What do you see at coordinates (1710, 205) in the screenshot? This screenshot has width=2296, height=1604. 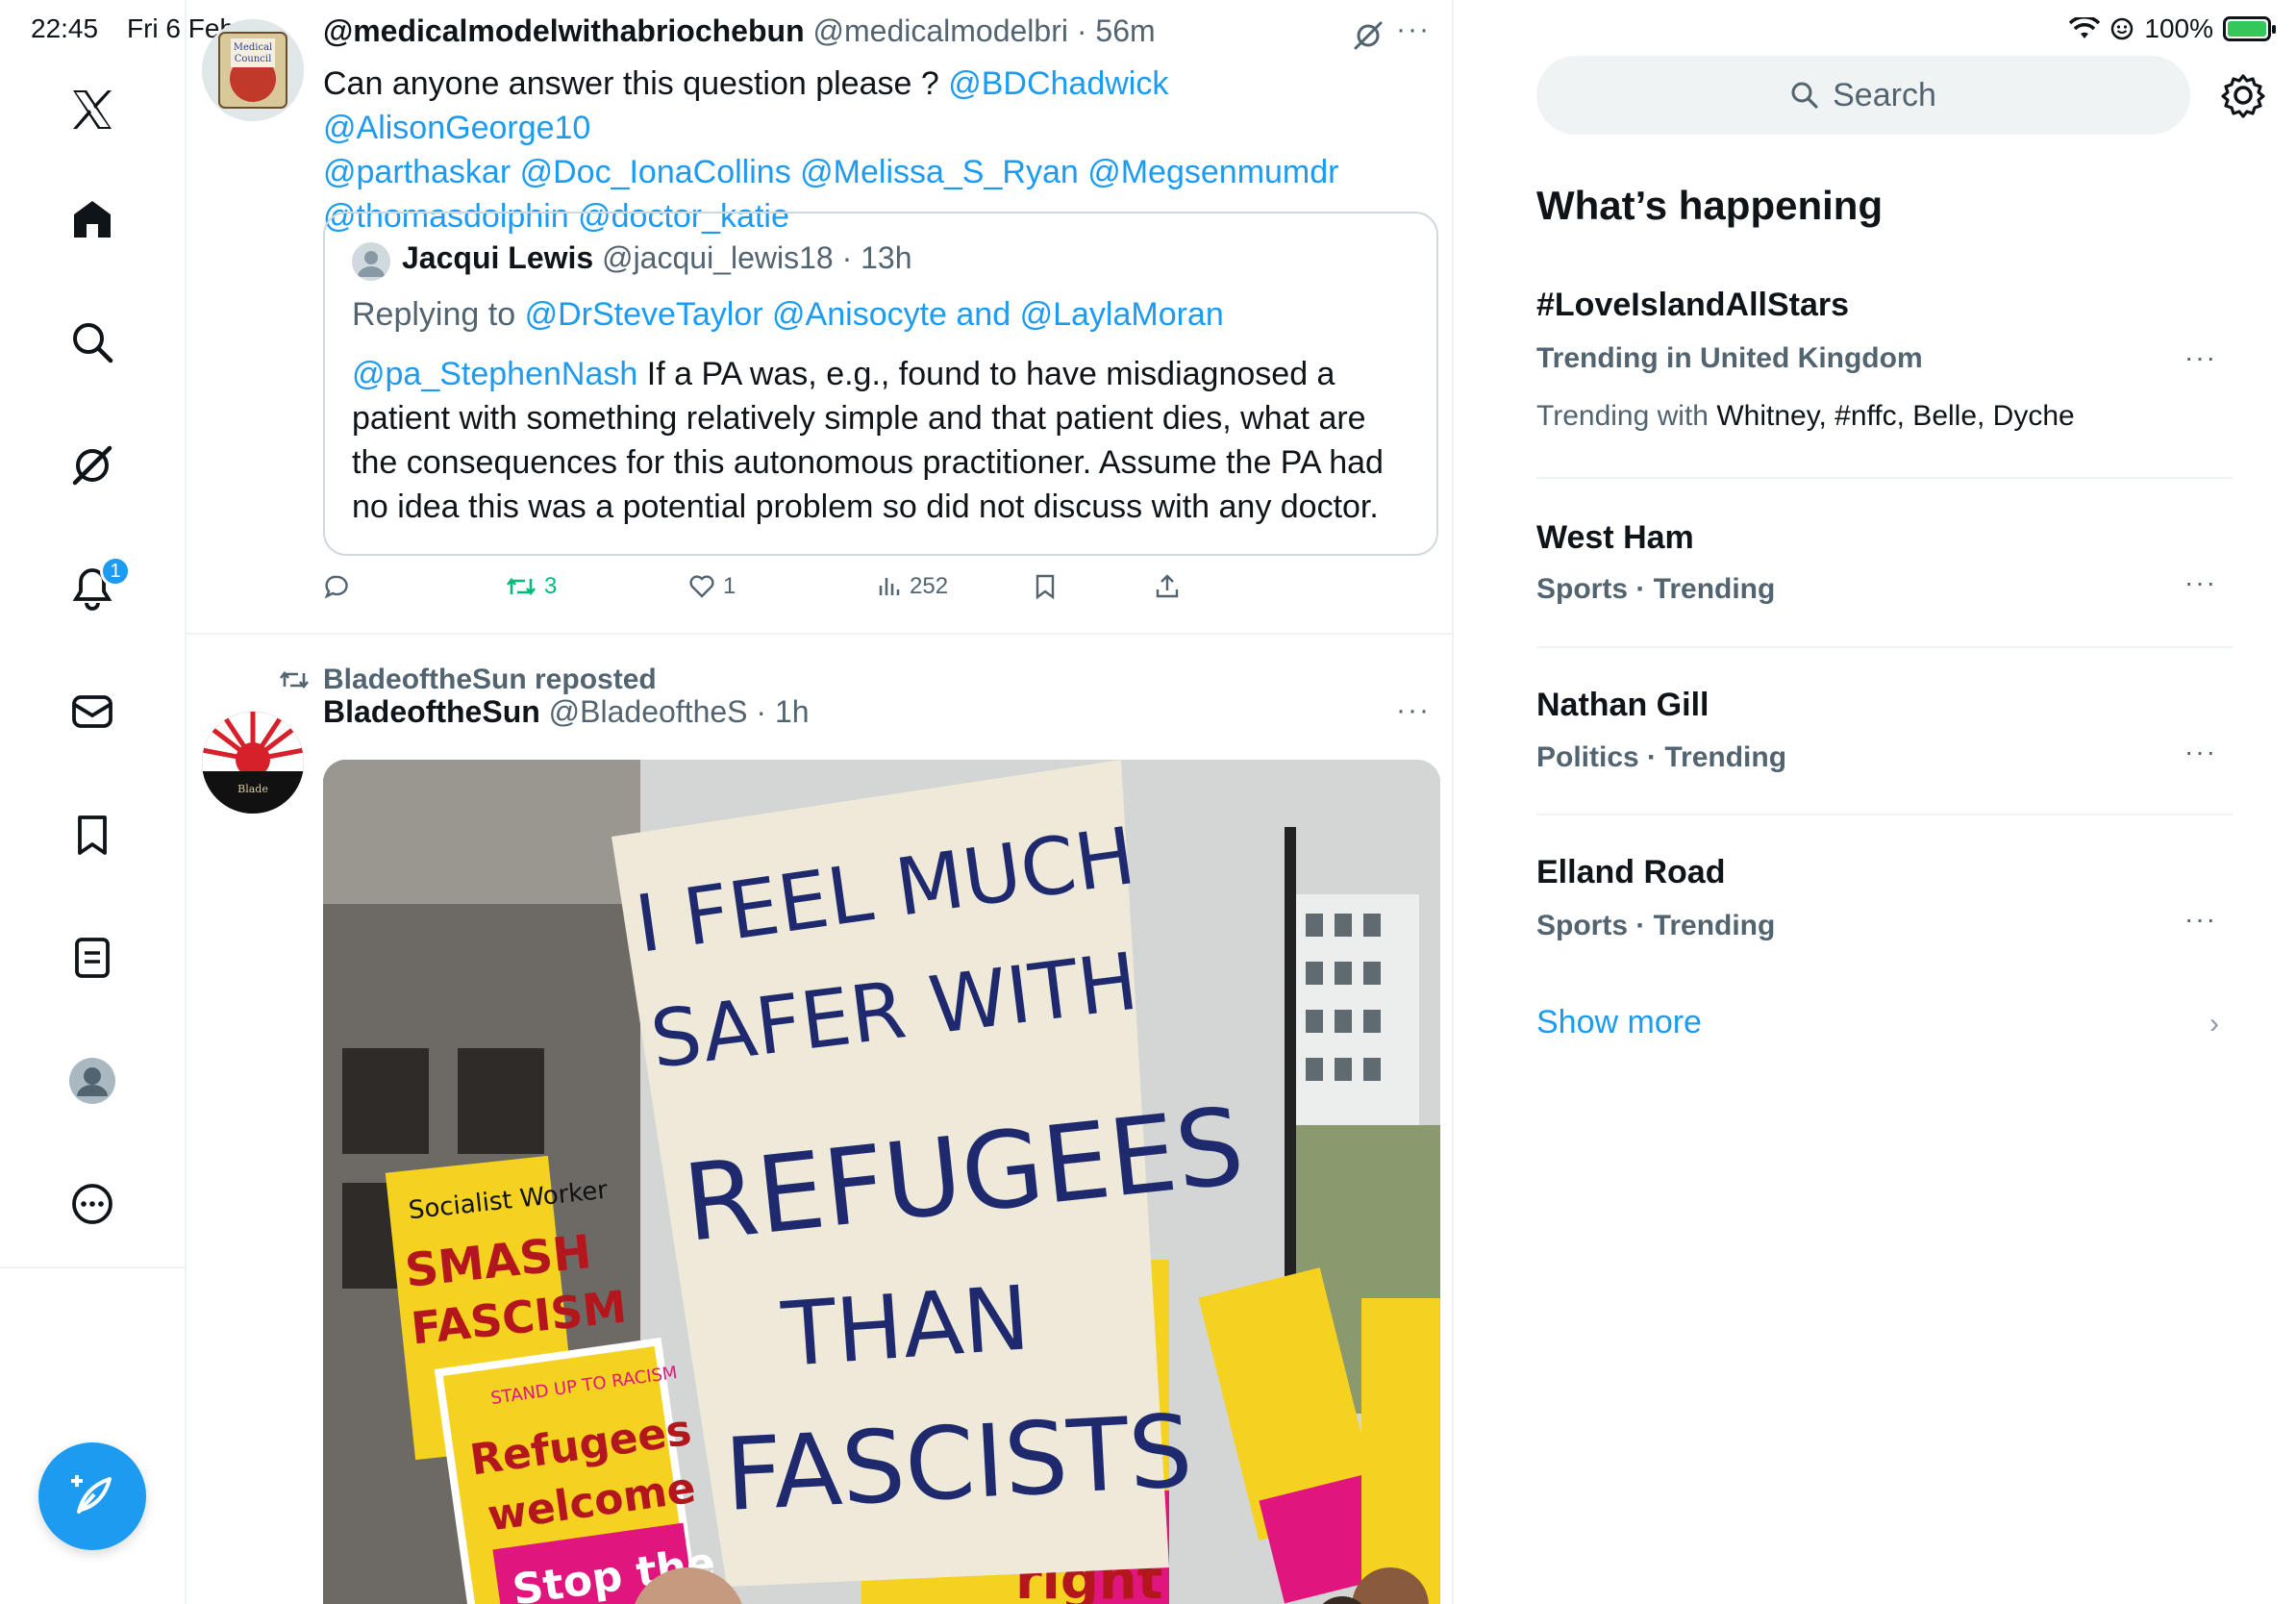 I see `whats-happening-heading: What’s happening` at bounding box center [1710, 205].